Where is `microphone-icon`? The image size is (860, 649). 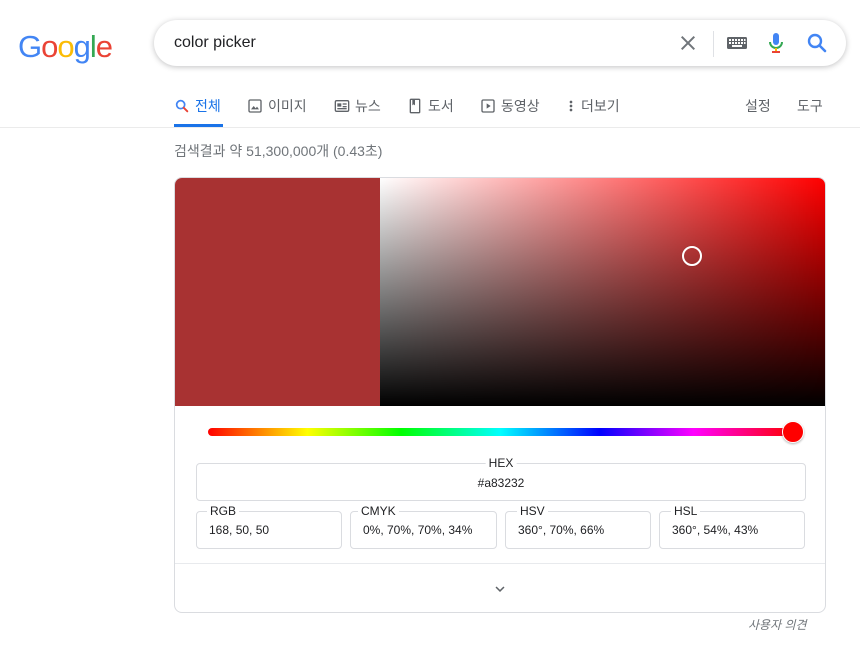
microphone-icon is located at coordinates (776, 43).